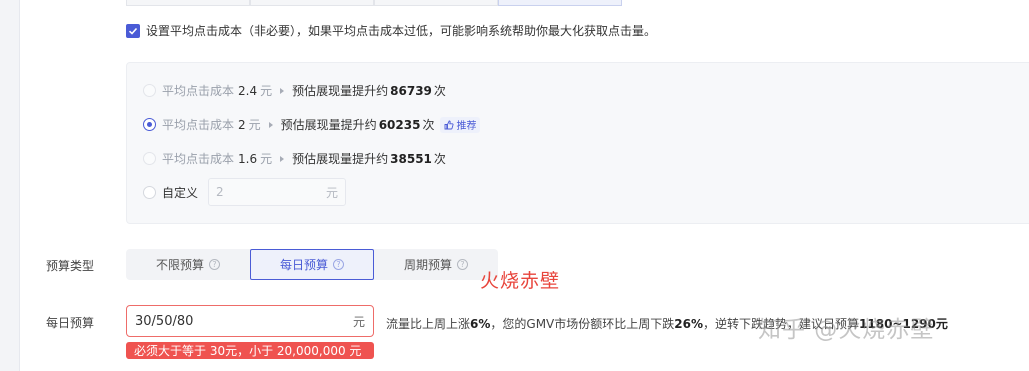 The height and width of the screenshot is (371, 1029). Describe the element at coordinates (179, 265) in the screenshot. I see `budget-type-option-label: 不限预算` at that location.